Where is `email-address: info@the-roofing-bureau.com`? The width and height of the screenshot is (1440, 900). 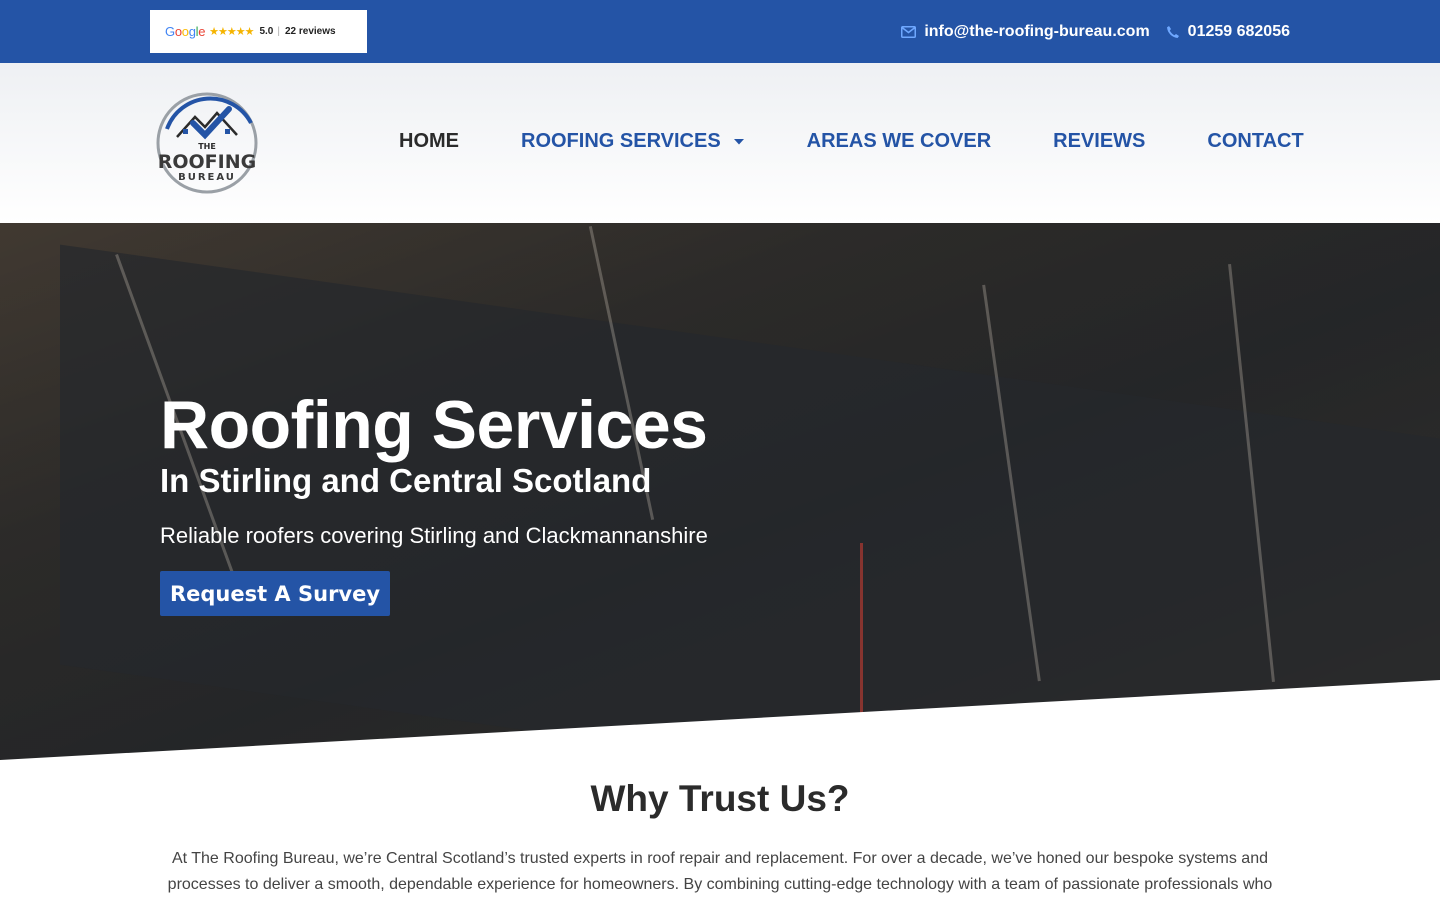
email-address: info@the-roofing-bureau.com is located at coordinates (1037, 31).